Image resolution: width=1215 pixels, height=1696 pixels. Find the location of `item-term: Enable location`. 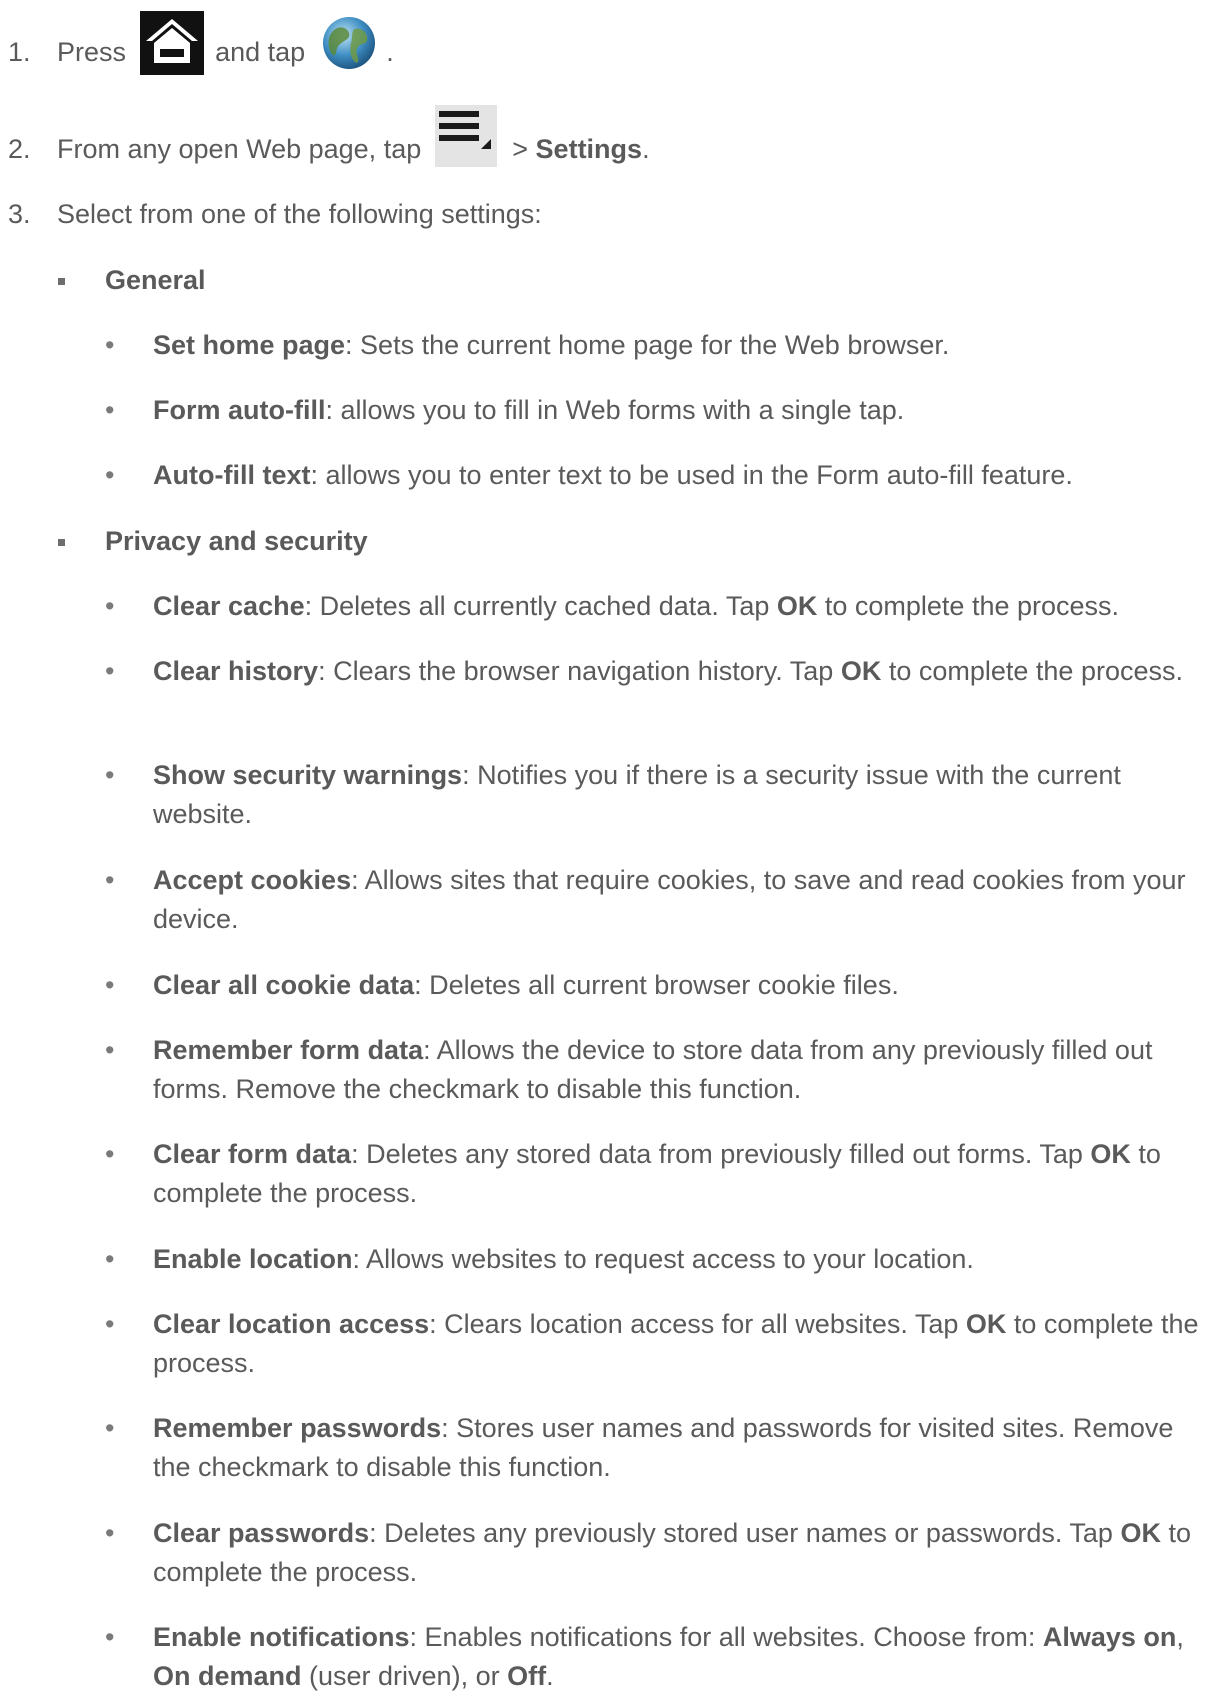

item-term: Enable location is located at coordinates (253, 1259).